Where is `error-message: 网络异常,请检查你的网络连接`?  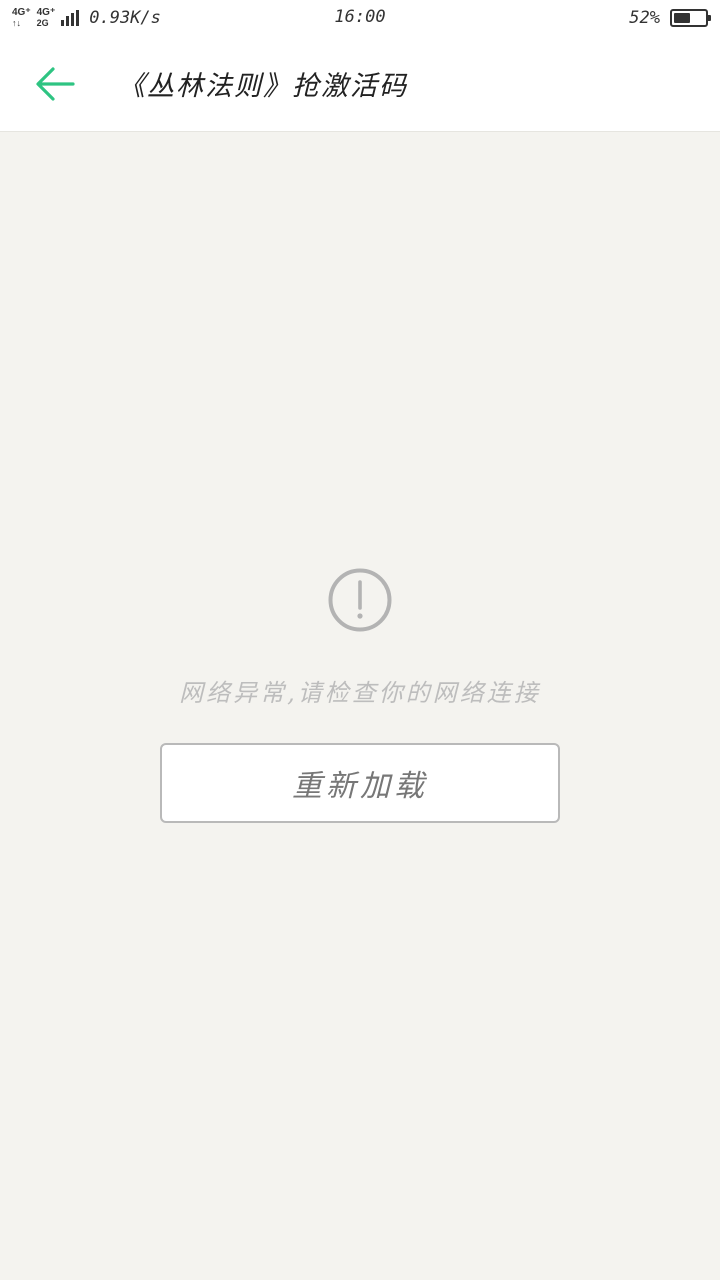
error-message: 网络异常,请检查你的网络连接 is located at coordinates (360, 693).